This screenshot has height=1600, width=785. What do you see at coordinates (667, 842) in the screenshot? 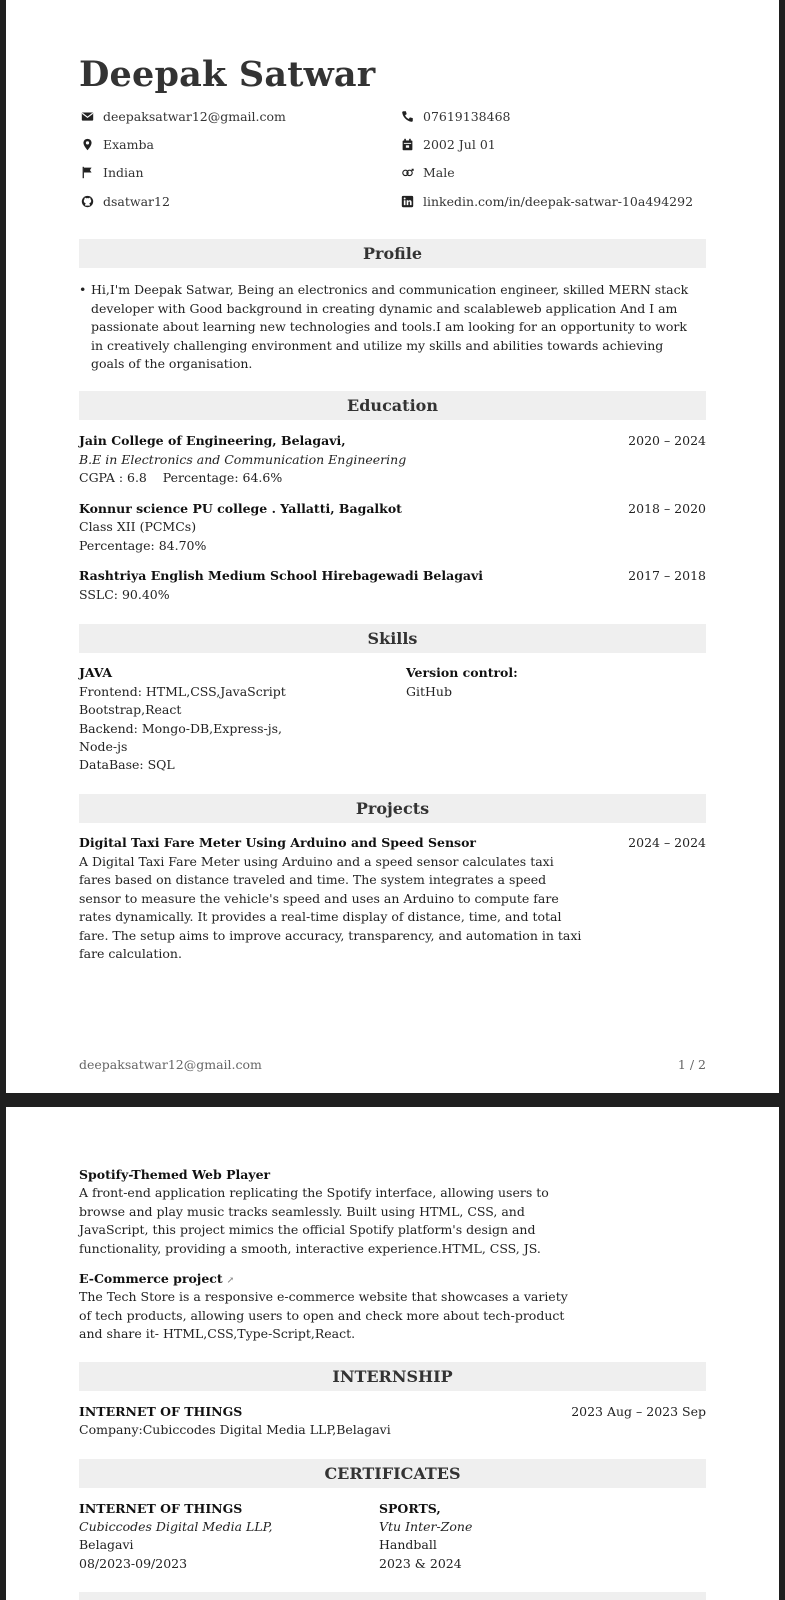
I see `project-dates-1: 2024 – 2024` at bounding box center [667, 842].